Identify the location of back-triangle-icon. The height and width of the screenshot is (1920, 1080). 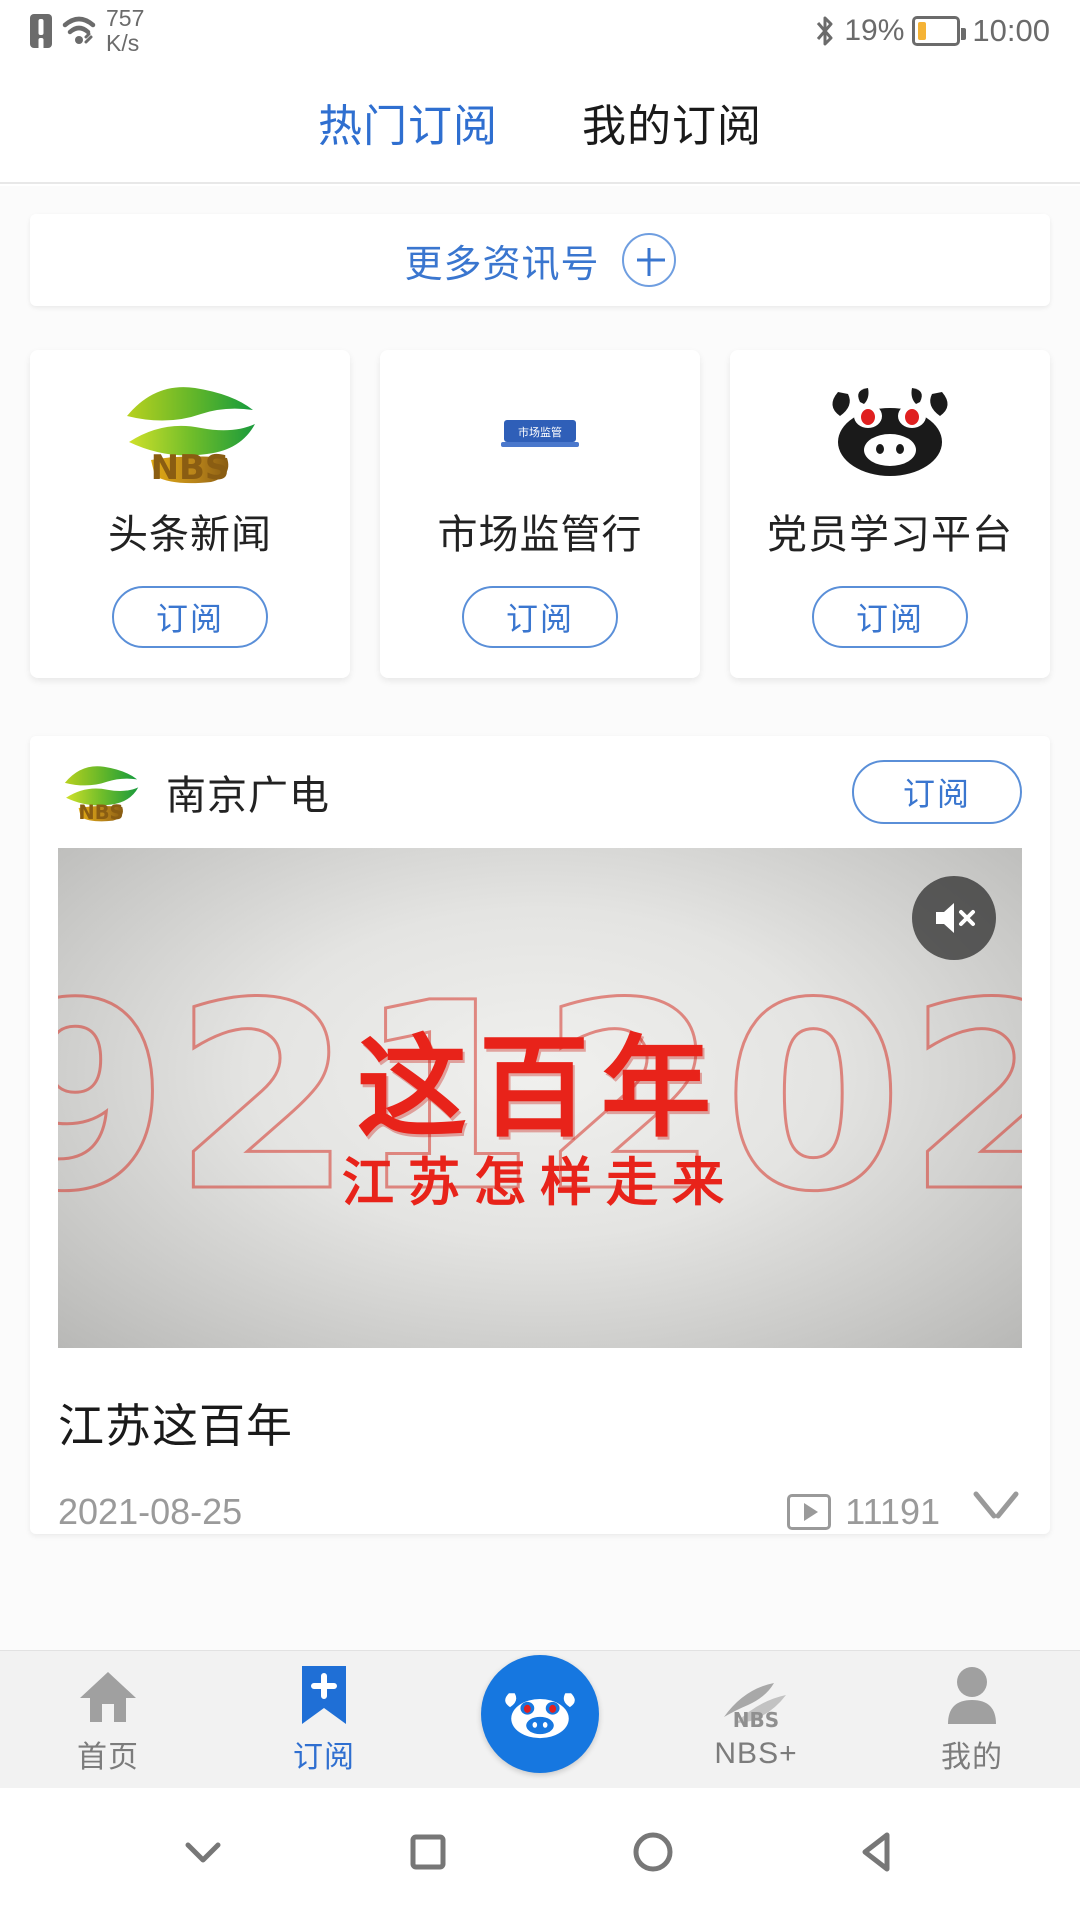
(878, 1854).